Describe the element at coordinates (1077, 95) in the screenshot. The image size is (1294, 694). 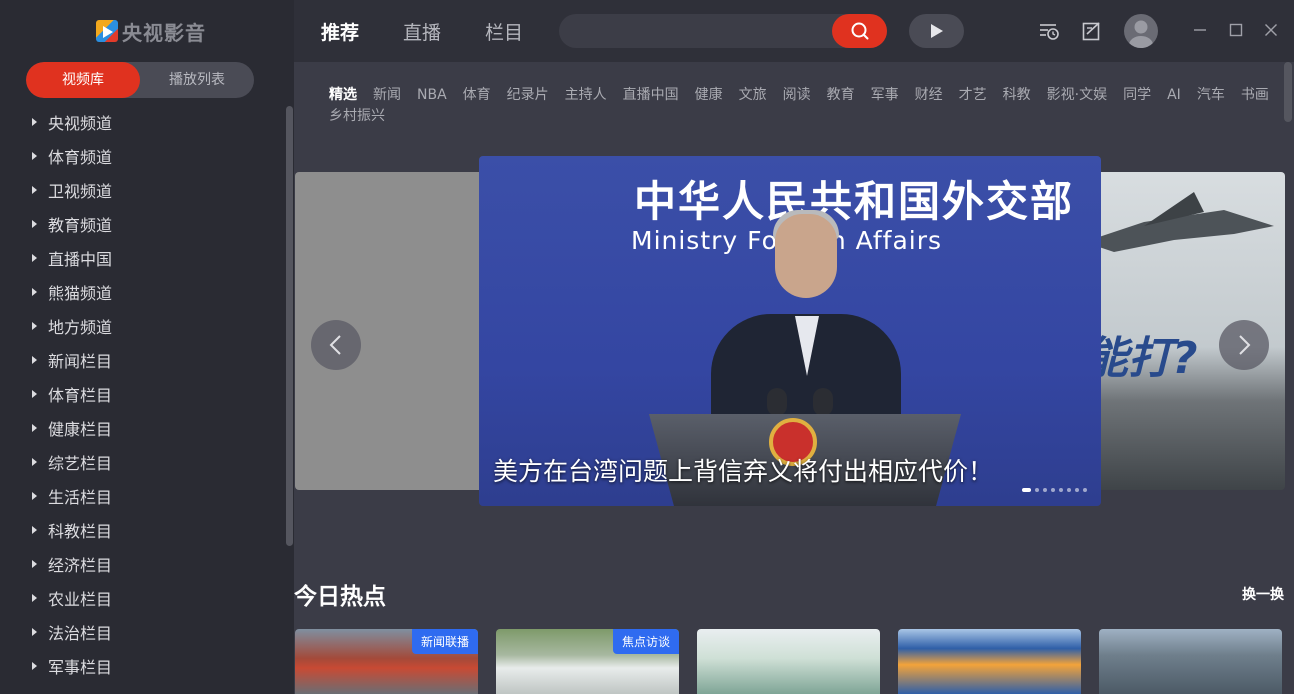
I see `category-tab: 影视·文娱` at that location.